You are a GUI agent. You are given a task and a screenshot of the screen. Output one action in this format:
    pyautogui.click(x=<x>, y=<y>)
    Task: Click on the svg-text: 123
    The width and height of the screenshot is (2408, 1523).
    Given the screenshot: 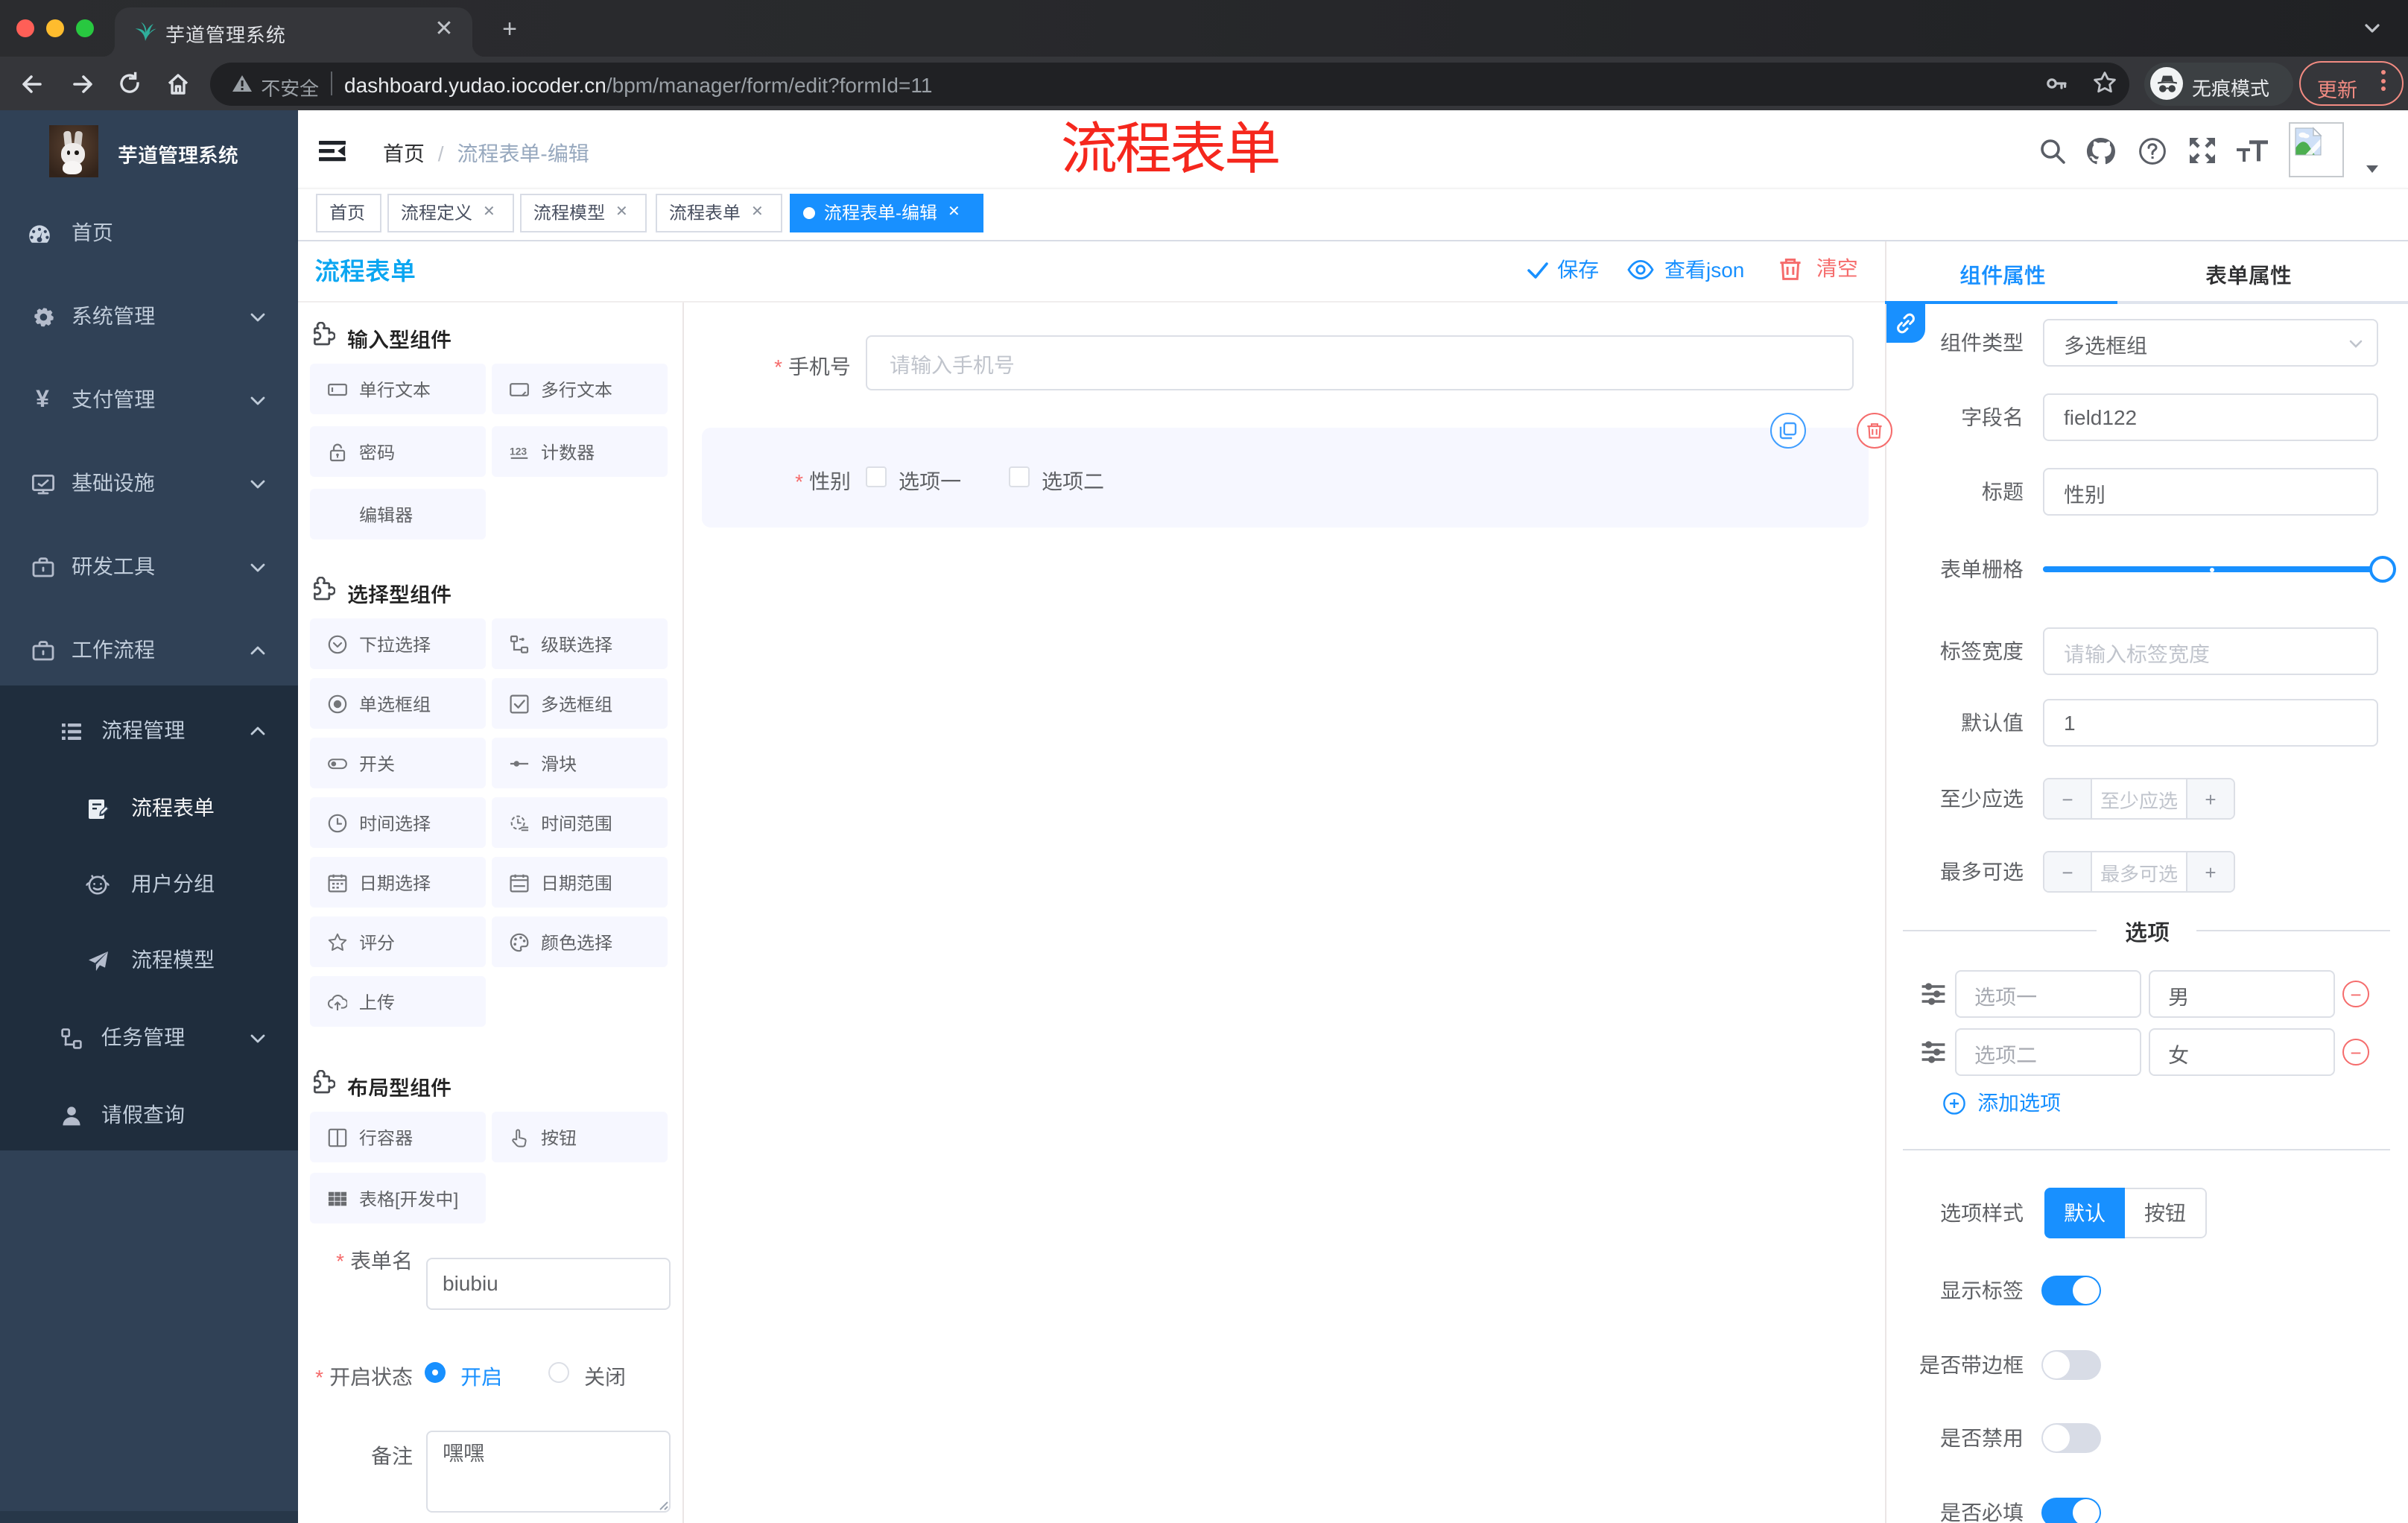 What is the action you would take?
    pyautogui.click(x=518, y=450)
    